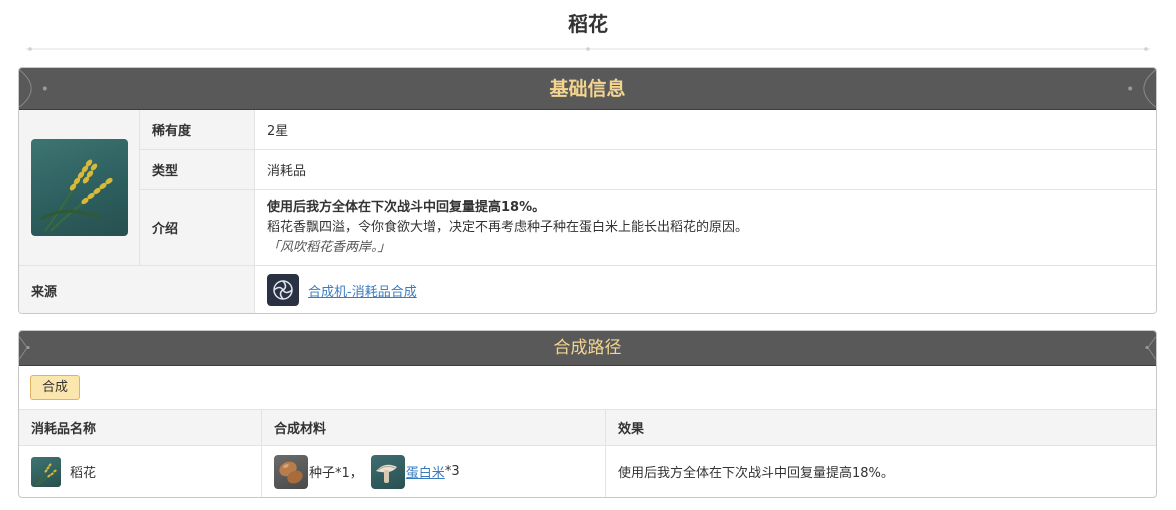  What do you see at coordinates (705, 130) in the screenshot?
I see `rarity-value: 2星` at bounding box center [705, 130].